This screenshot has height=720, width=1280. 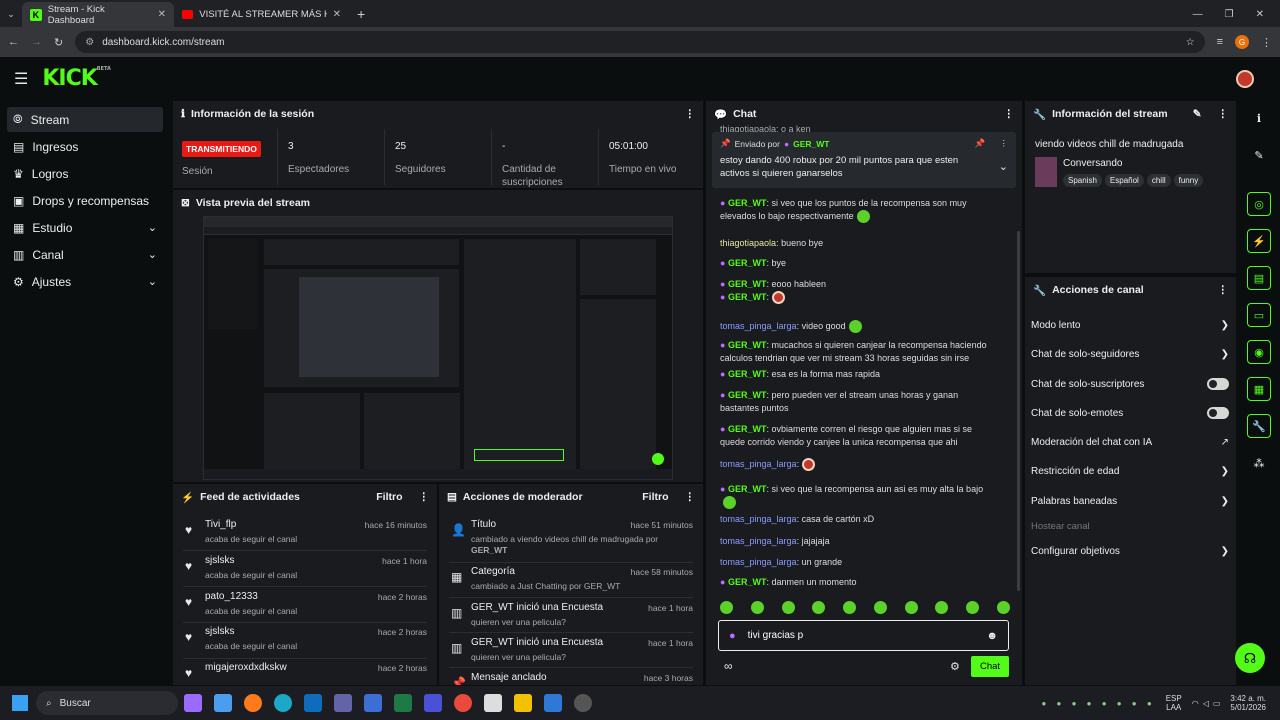 I want to click on action-ai-moderation: Moderación del chat con IA ↗, so click(x=1130, y=442).